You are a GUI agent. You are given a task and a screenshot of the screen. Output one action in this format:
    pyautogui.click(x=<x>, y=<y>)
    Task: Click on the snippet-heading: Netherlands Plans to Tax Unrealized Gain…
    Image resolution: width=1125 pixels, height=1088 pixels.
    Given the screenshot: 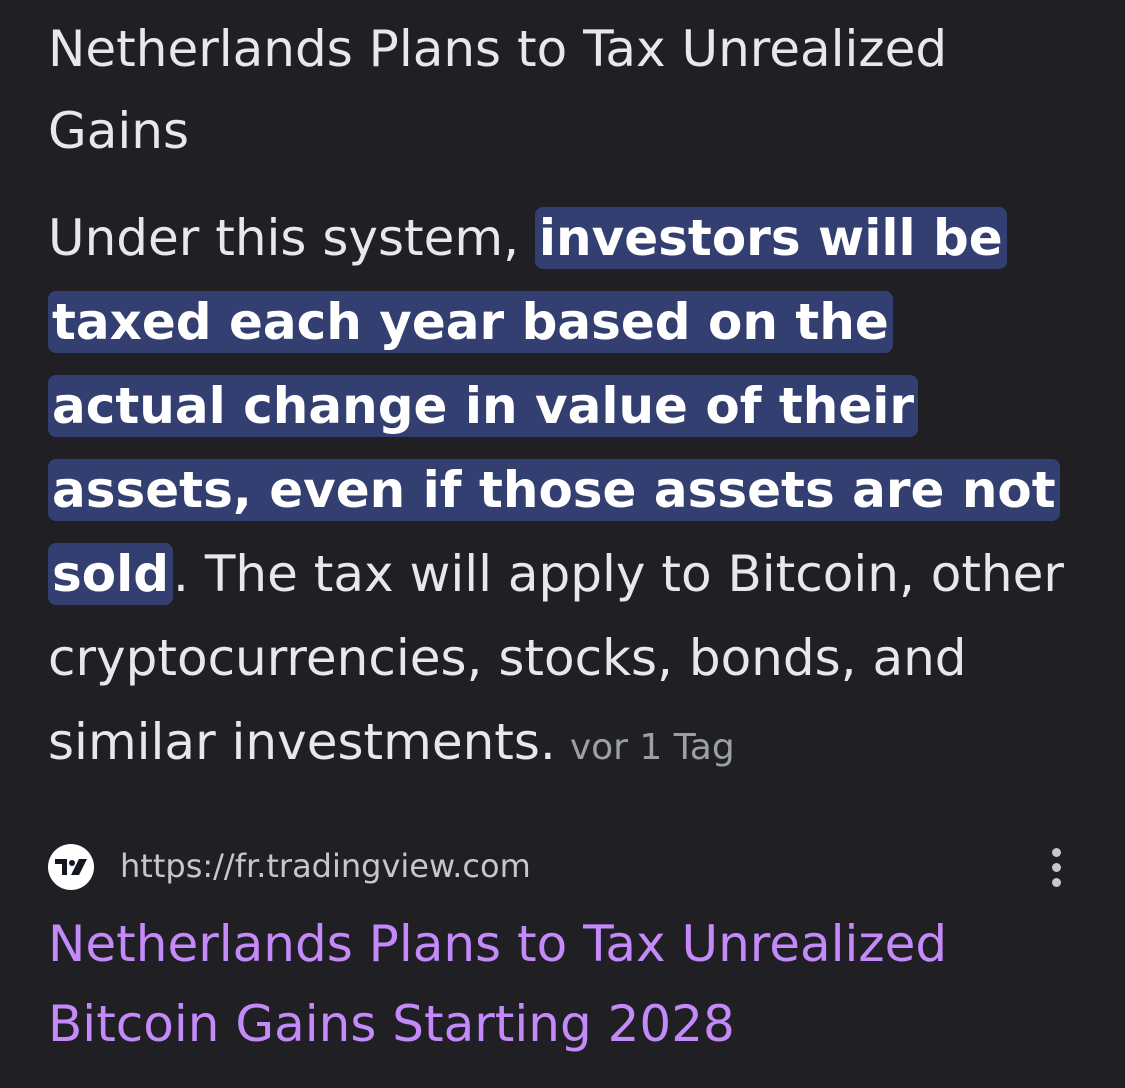 What is the action you would take?
    pyautogui.click(x=498, y=90)
    